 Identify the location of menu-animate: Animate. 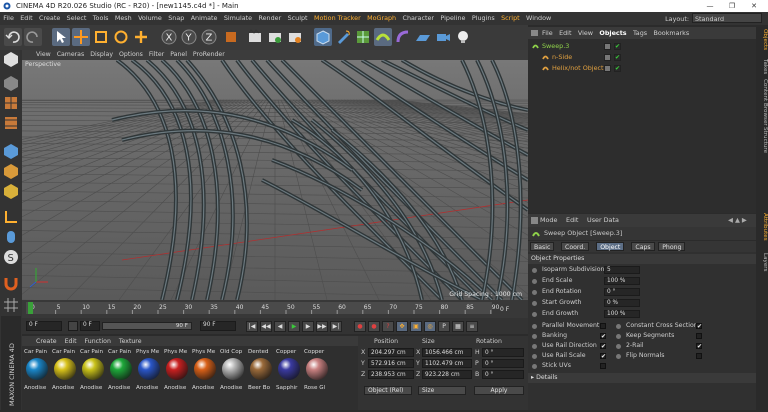
(204, 18).